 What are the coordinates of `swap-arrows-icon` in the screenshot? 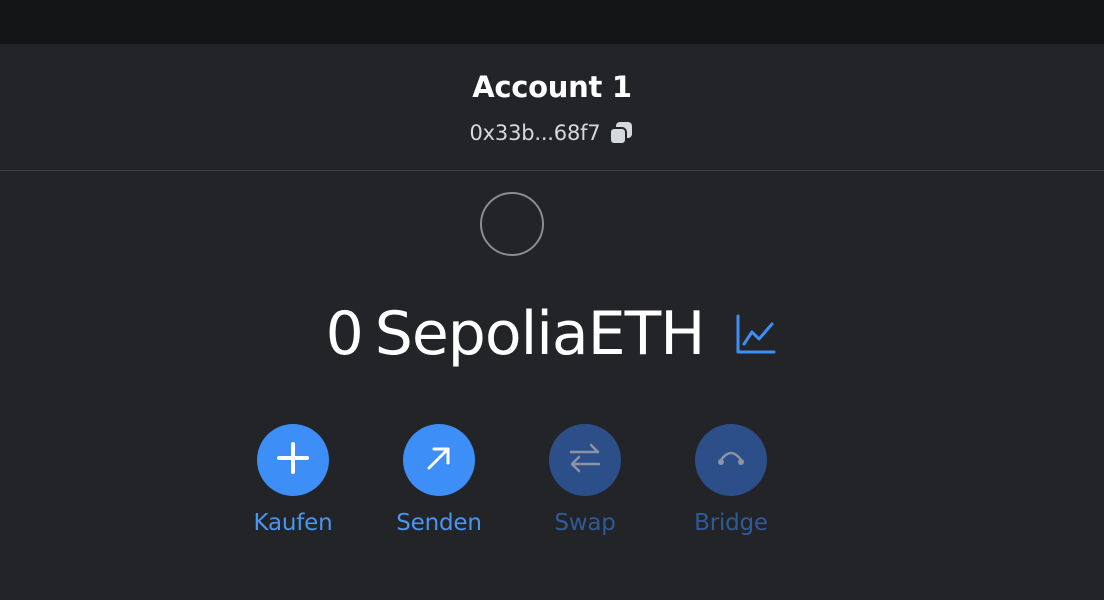 It's located at (585, 460).